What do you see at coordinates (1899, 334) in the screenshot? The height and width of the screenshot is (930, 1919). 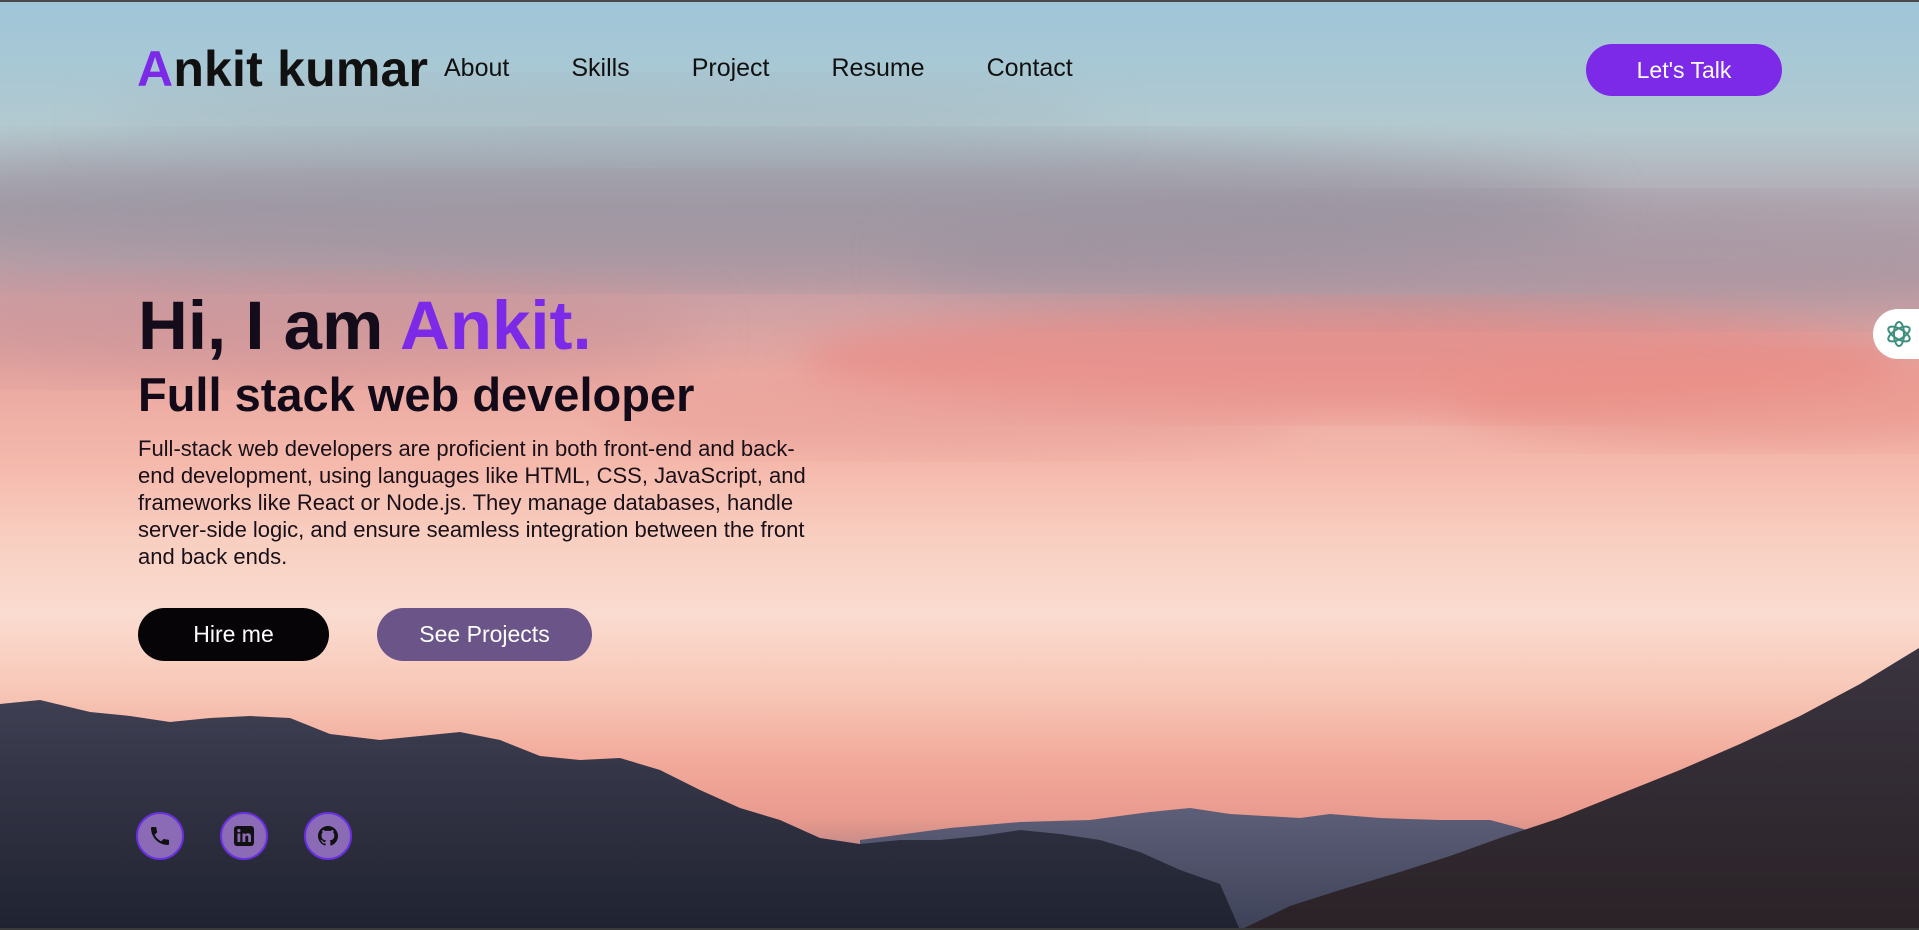 I see `chatgpt-icon` at bounding box center [1899, 334].